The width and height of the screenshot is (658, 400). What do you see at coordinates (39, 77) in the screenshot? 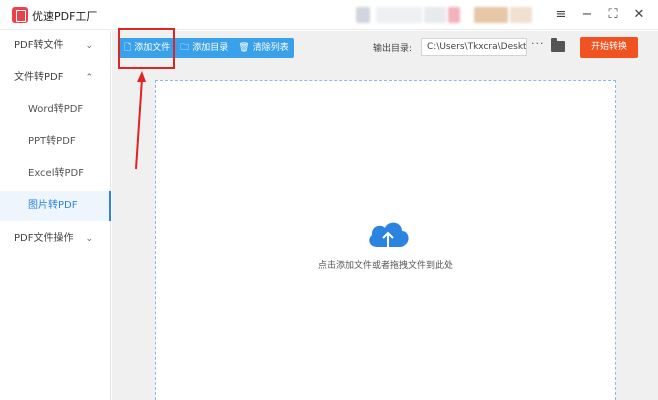
I see `sidebar-group-label: 文件转PDF` at bounding box center [39, 77].